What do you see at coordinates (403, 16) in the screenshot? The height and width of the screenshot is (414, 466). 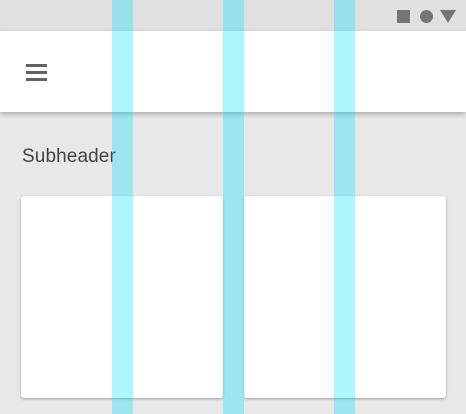 I see `square-icon` at bounding box center [403, 16].